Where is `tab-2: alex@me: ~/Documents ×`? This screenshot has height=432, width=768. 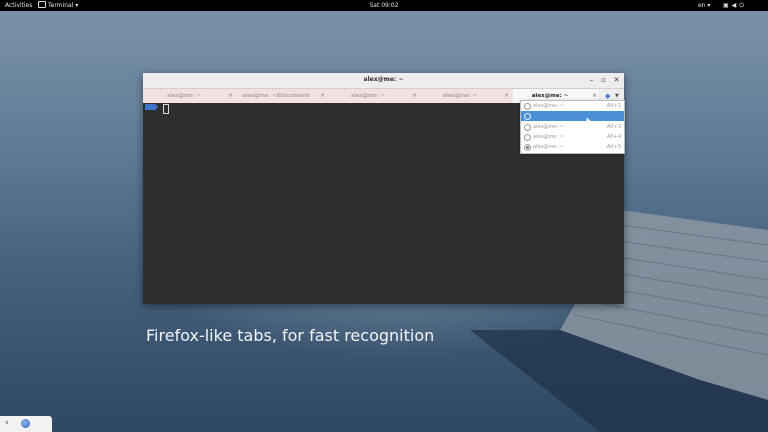
tab-2: alex@me: ~/Documents × is located at coordinates (282, 96).